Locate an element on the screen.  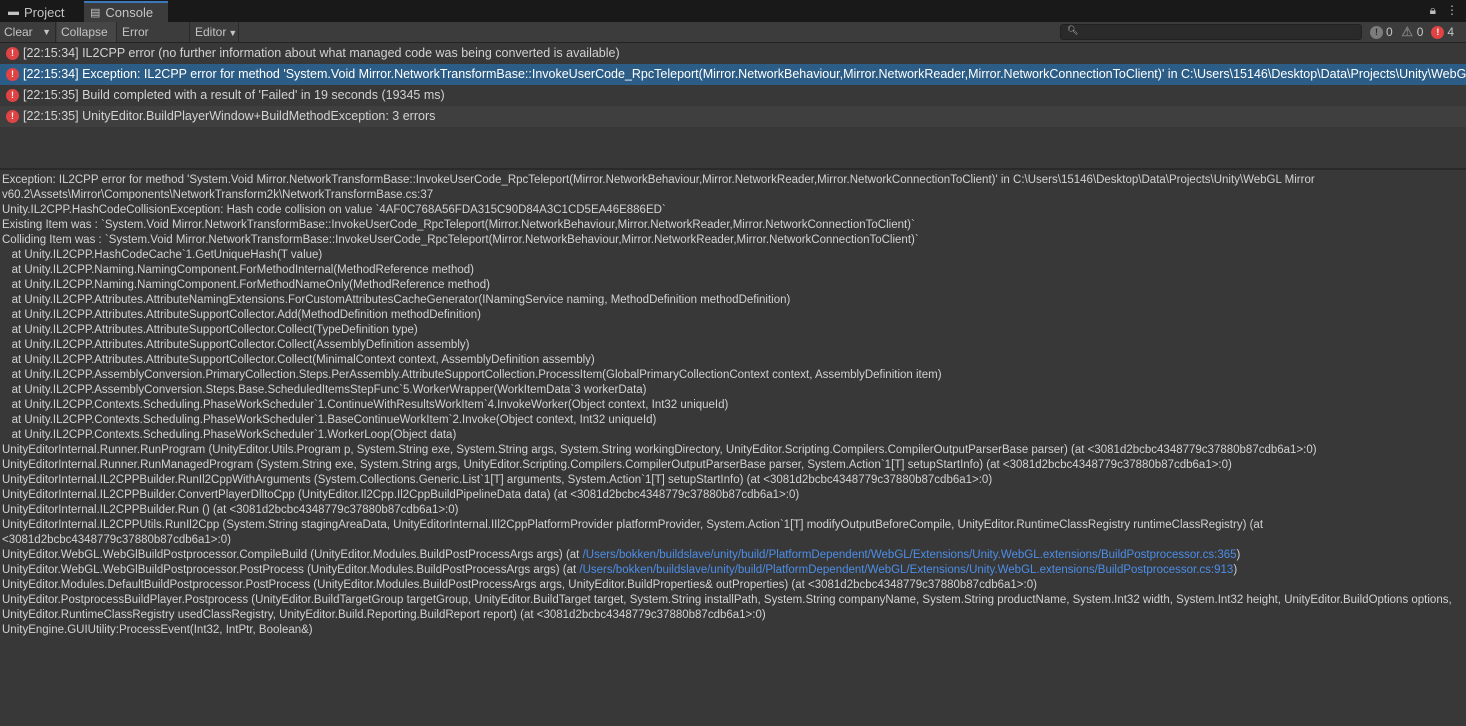
info-count-toggle: ! 0 is located at coordinates (1381, 32).